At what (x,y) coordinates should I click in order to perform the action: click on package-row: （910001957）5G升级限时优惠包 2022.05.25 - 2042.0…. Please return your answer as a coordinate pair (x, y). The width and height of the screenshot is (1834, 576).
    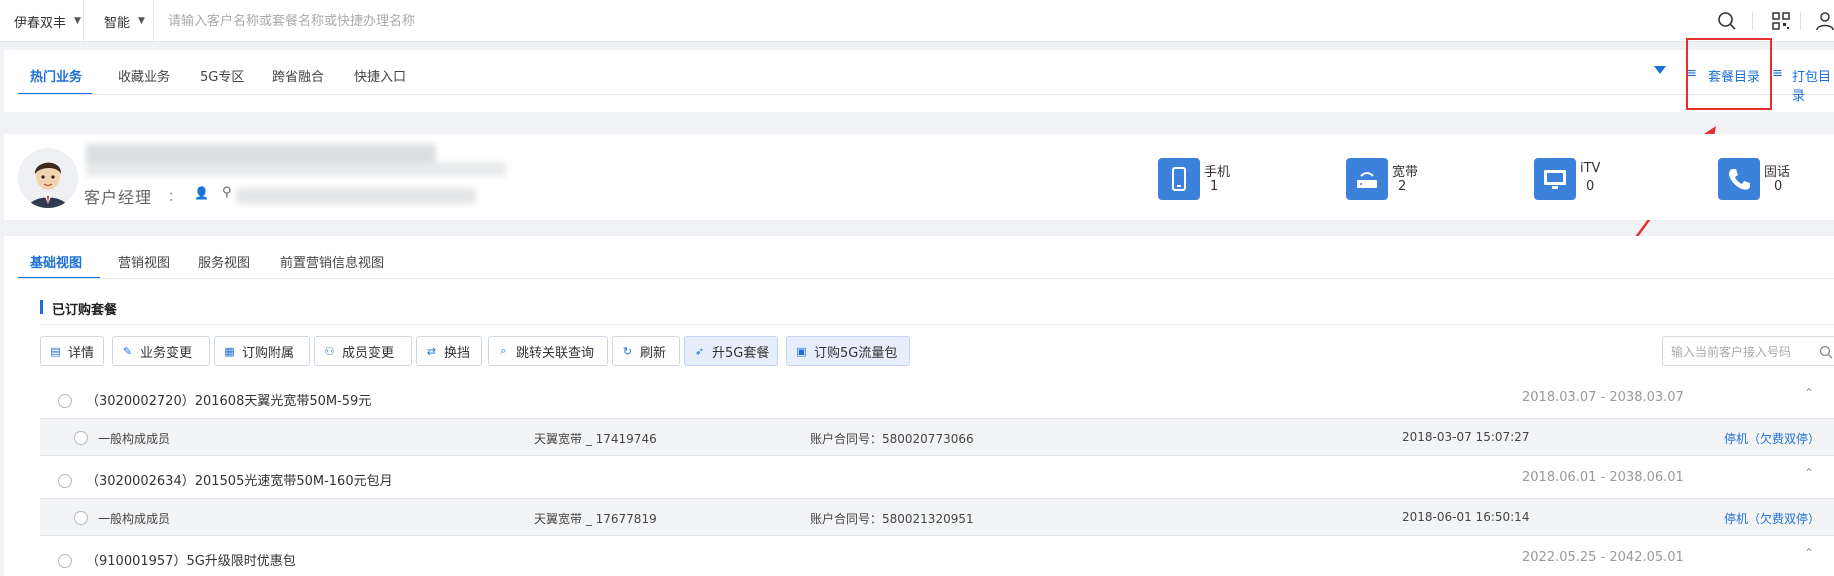
    Looking at the image, I should click on (937, 558).